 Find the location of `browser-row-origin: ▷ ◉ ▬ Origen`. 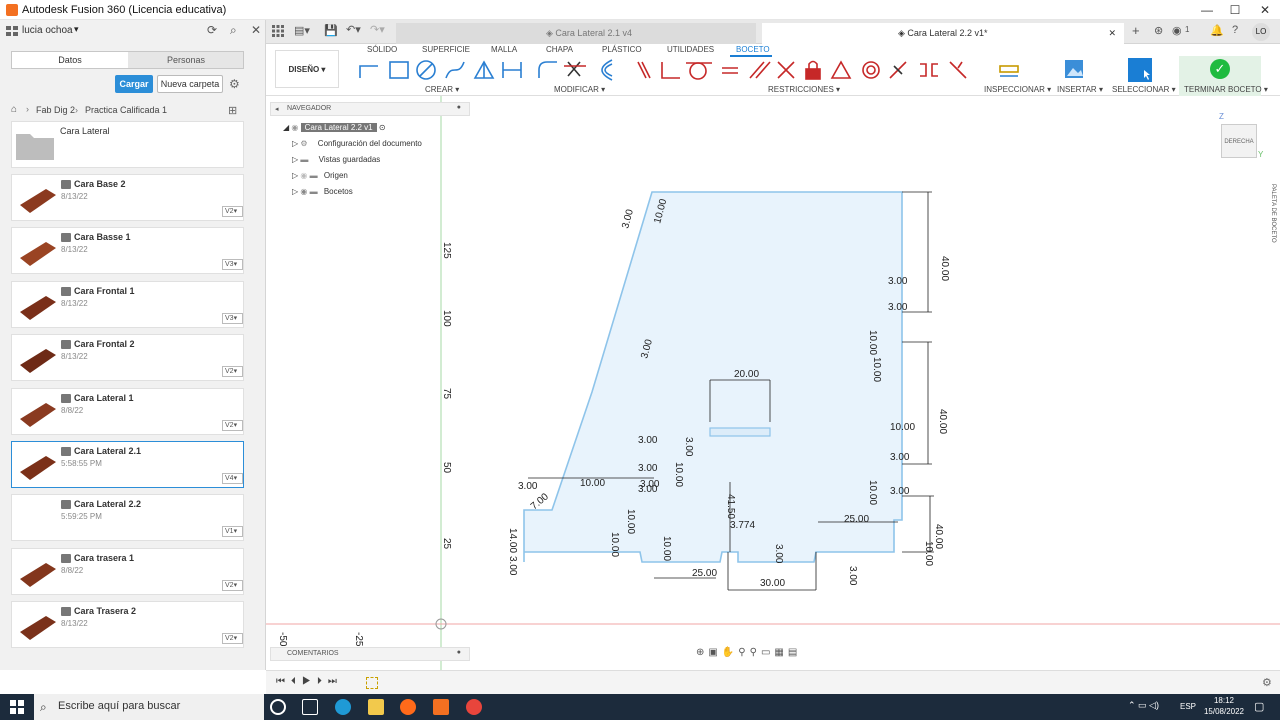

browser-row-origin: ▷ ◉ ▬ Origen is located at coordinates (320, 175).